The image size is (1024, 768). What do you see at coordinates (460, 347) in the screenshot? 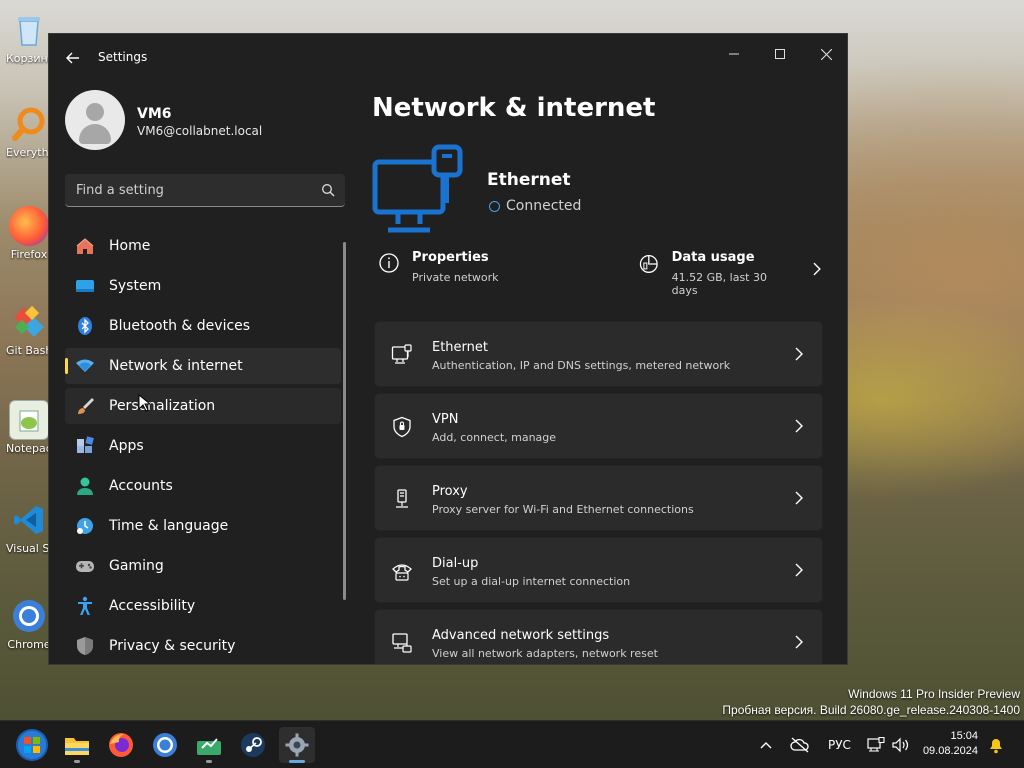
I see `card-title: Ethernet` at bounding box center [460, 347].